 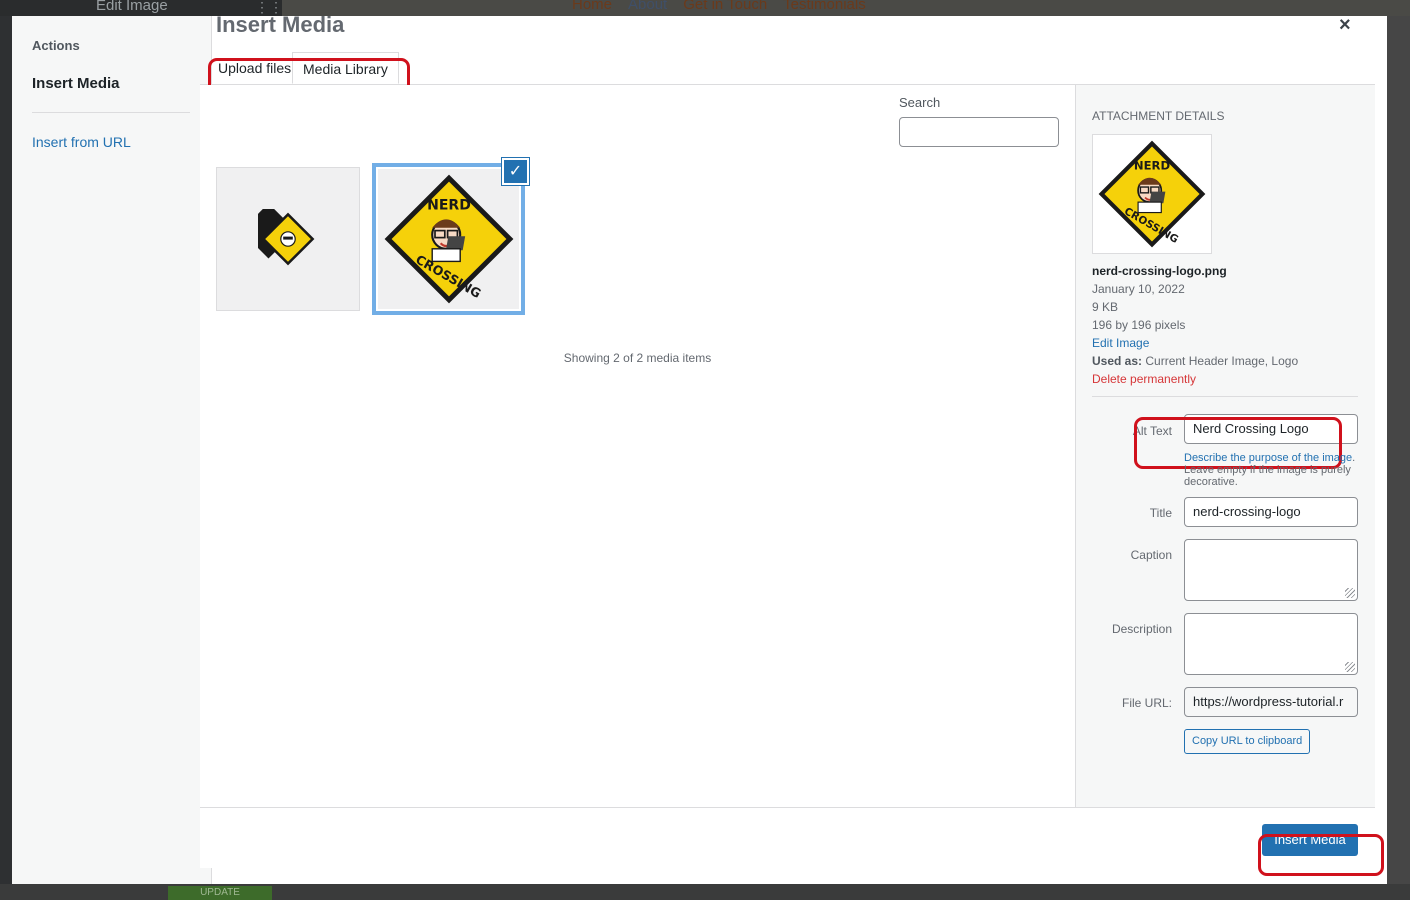 I want to click on media-menu: Actions Insert Media Insert from URL, so click(x=112, y=450).